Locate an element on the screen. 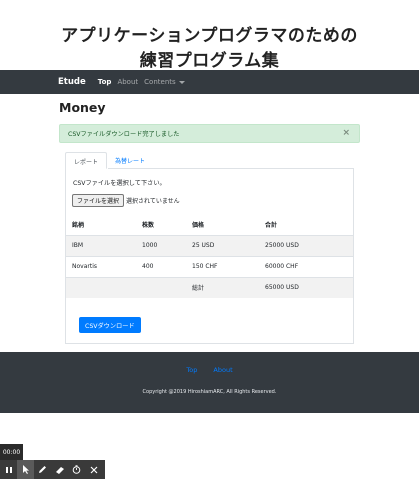 This screenshot has width=419, height=479. footer-links: Top About is located at coordinates (209, 370).